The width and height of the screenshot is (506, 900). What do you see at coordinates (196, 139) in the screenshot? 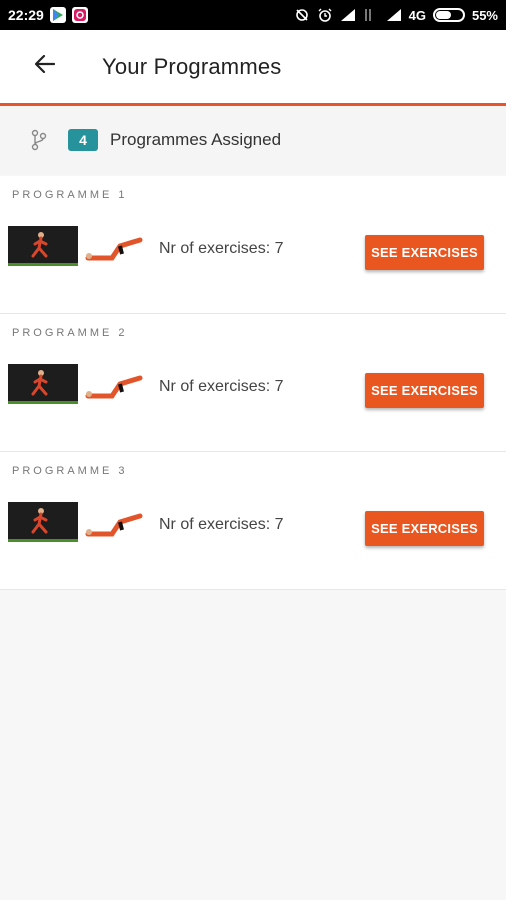
I see `summary-label: Programmes Assigned` at bounding box center [196, 139].